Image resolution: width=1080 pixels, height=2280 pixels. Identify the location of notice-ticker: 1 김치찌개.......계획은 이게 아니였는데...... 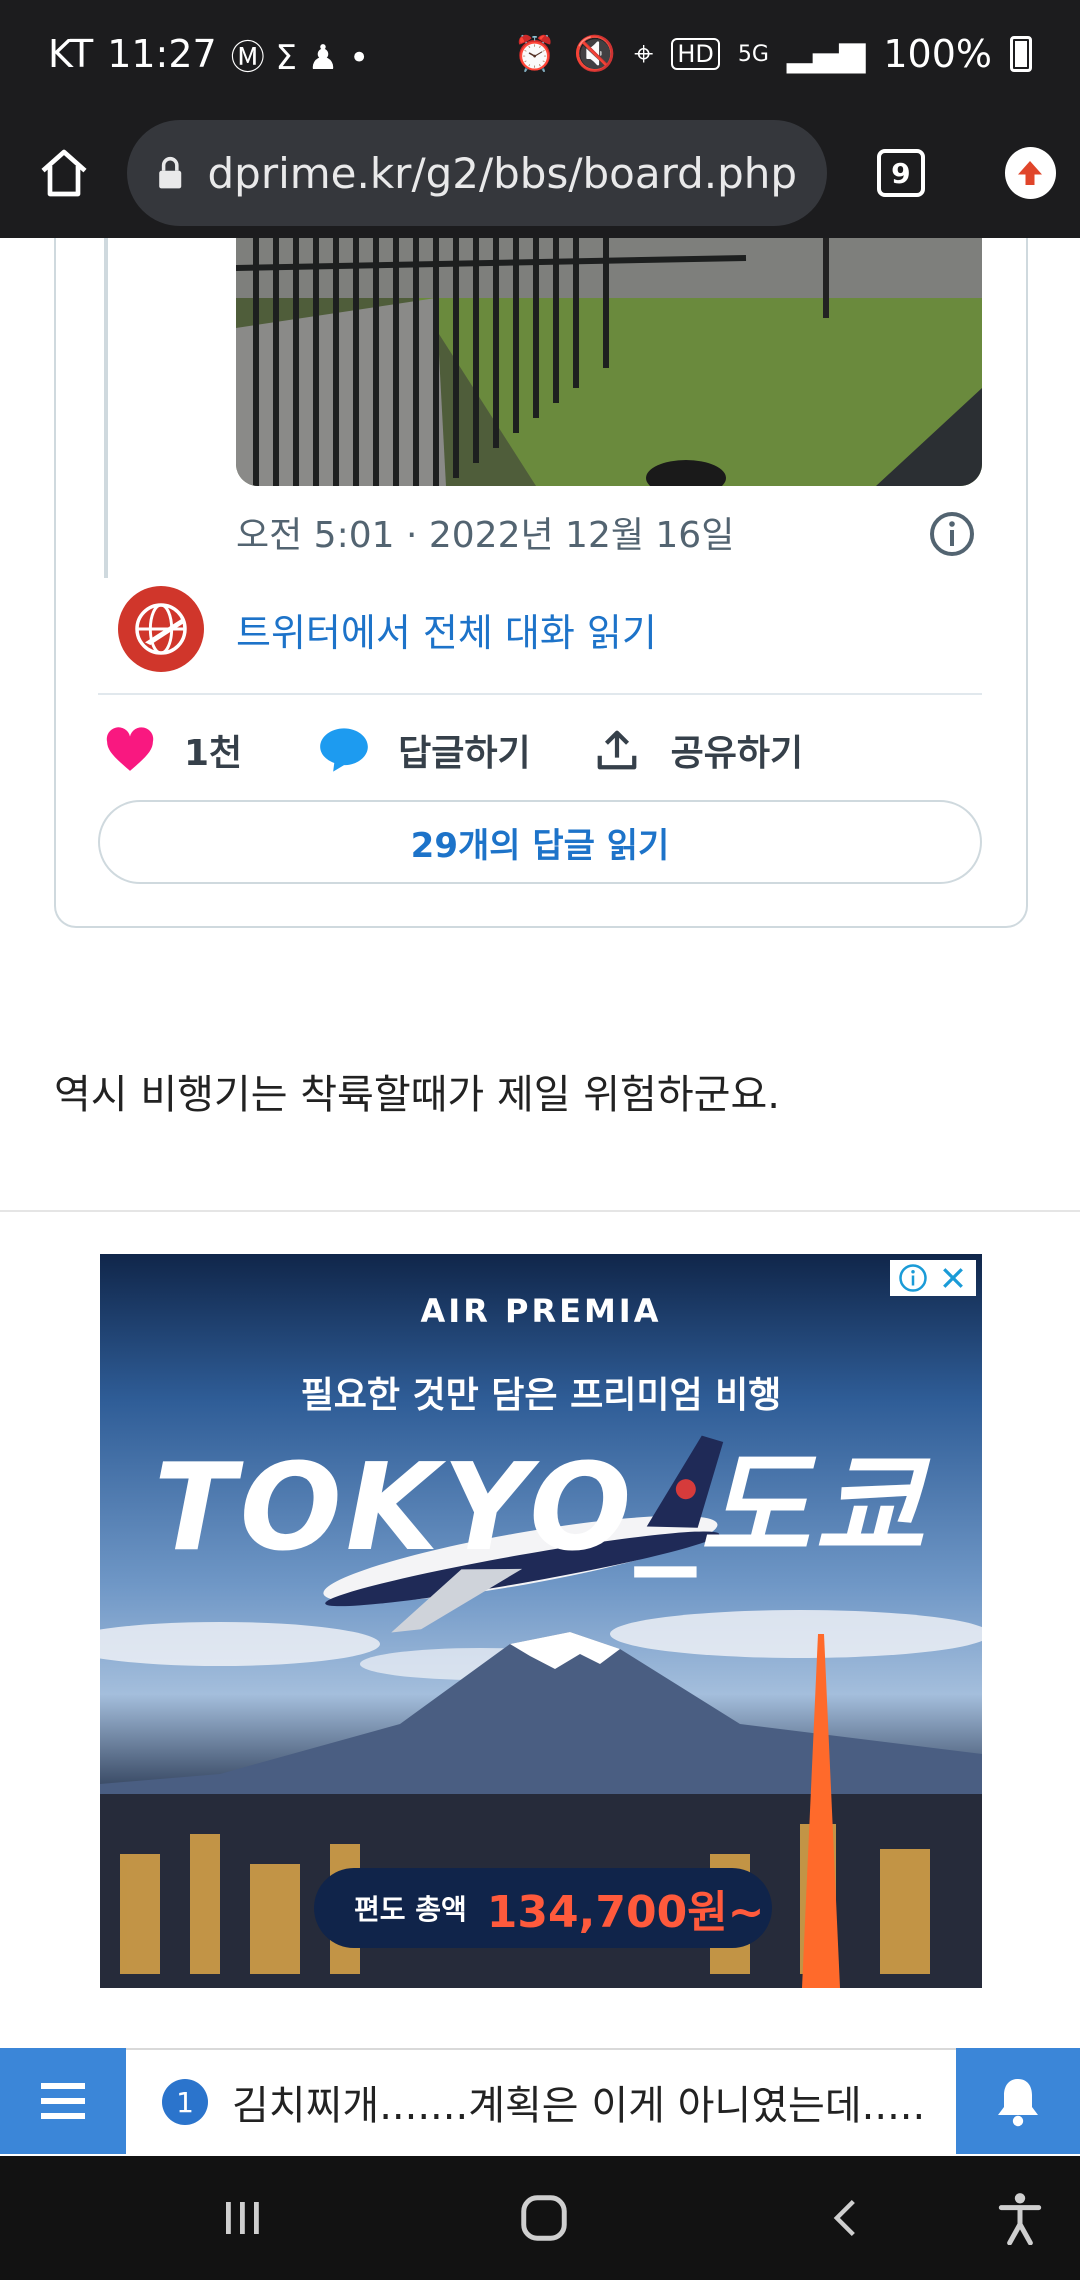
(541, 2101).